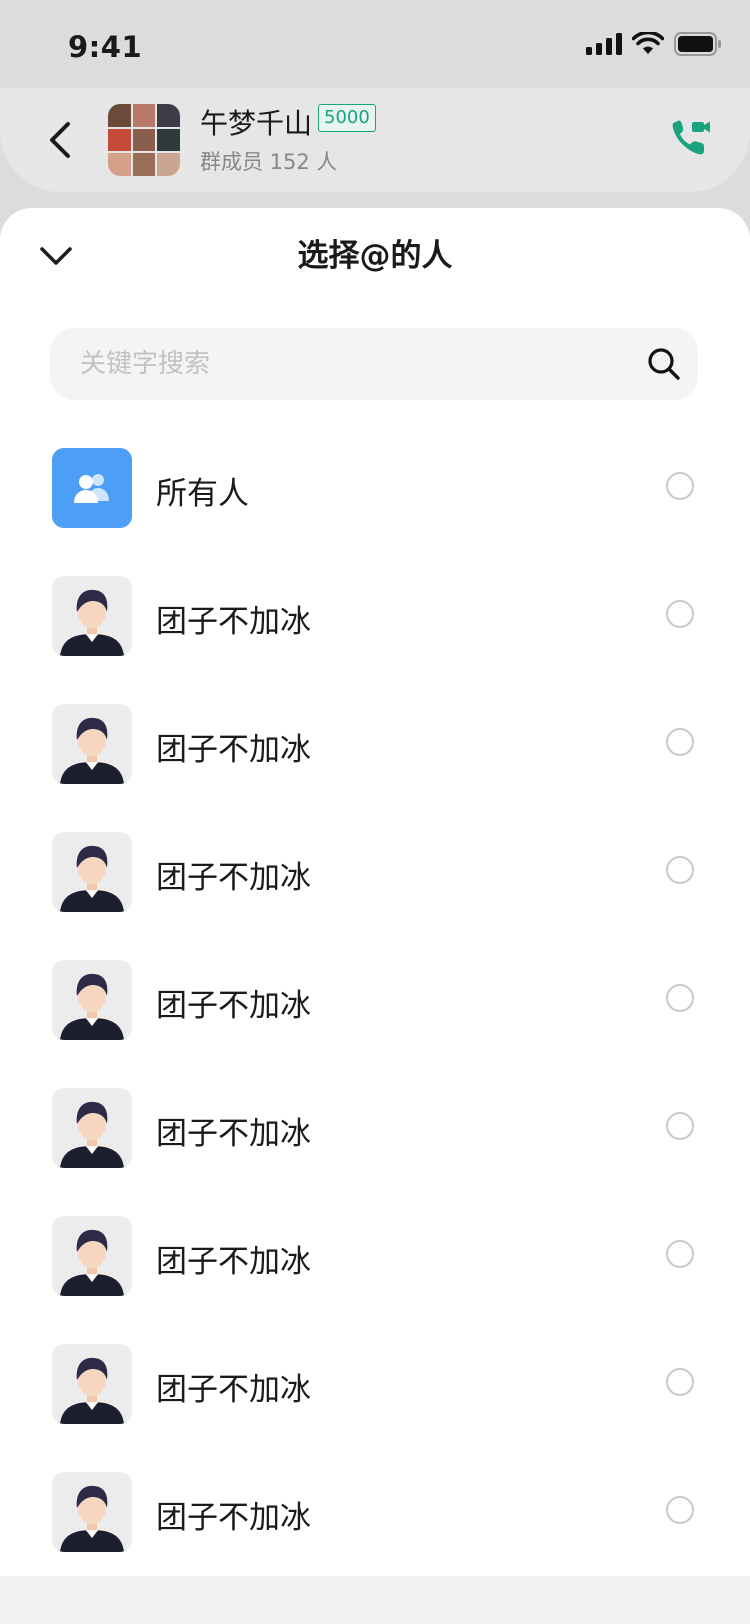 This screenshot has width=750, height=1624. I want to click on chat-header: 午梦千山 5000 群成员 152 人, so click(375, 140).